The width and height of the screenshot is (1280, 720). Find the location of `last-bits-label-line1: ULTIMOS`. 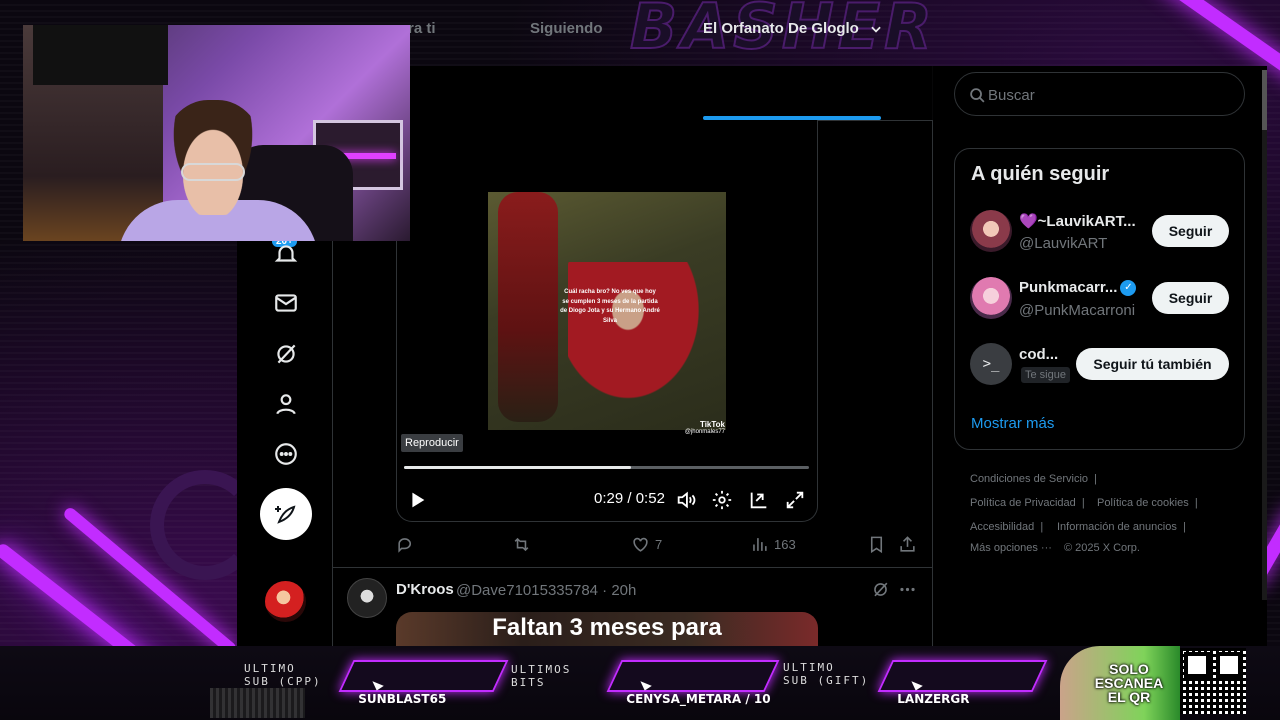

last-bits-label-line1: ULTIMOS is located at coordinates (541, 669).